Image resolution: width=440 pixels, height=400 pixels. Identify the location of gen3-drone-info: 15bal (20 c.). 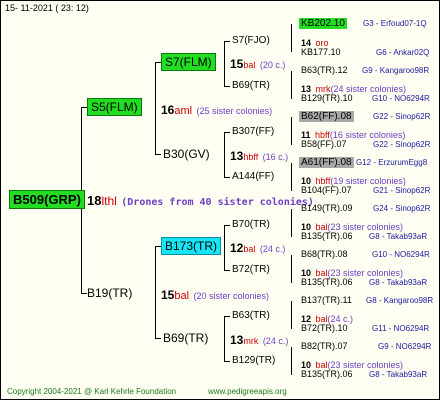
(258, 64).